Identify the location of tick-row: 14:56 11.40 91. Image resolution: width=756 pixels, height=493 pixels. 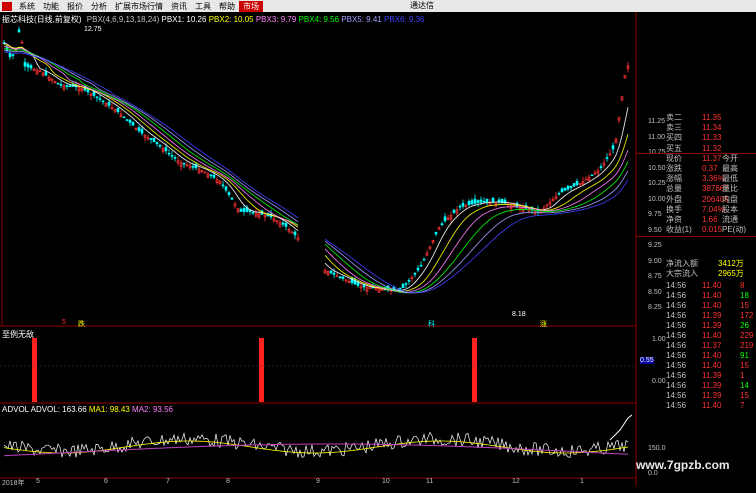
(696, 356).